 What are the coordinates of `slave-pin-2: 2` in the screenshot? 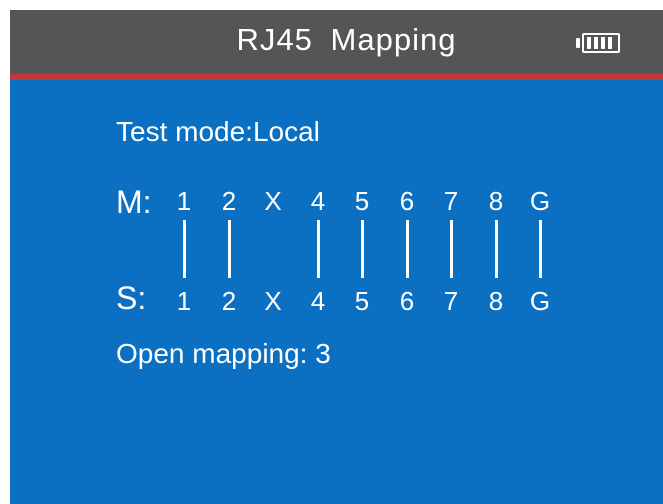 It's located at (229, 301).